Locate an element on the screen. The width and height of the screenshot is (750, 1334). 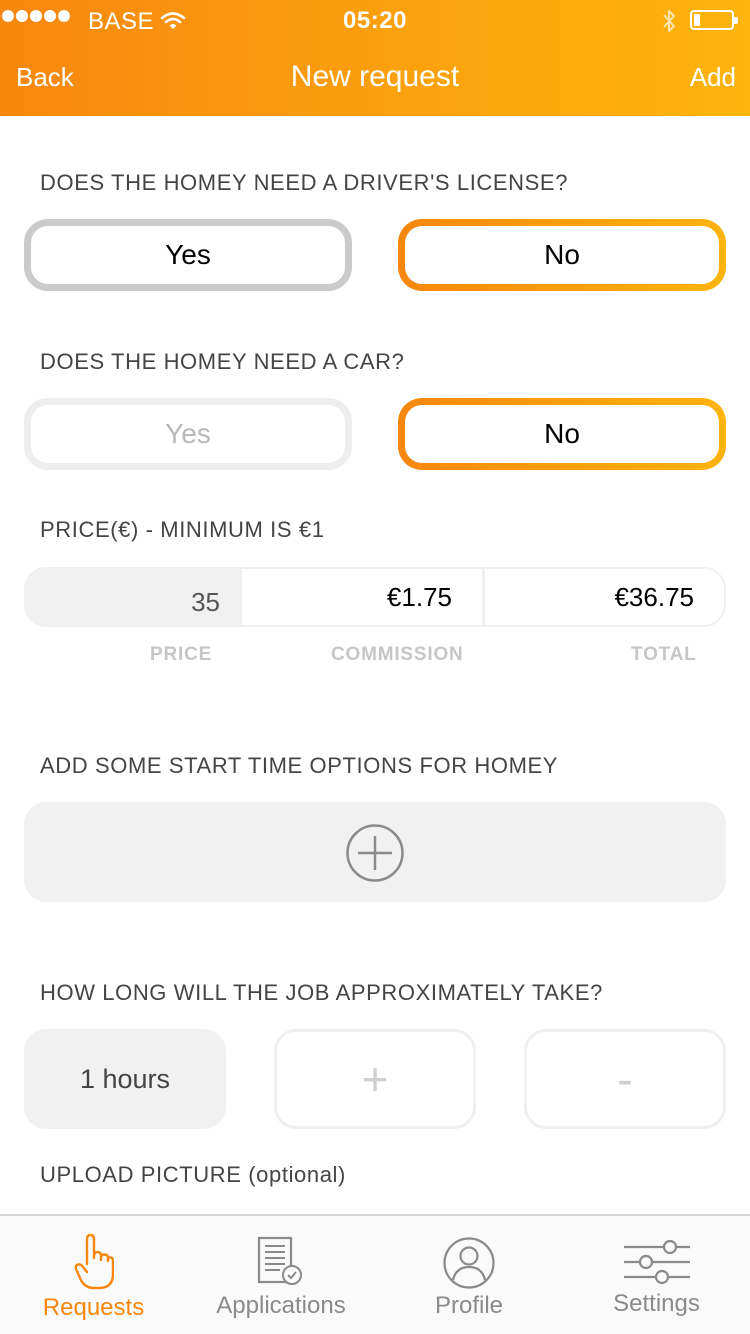
pointing-hand-icon is located at coordinates (94, 1262).